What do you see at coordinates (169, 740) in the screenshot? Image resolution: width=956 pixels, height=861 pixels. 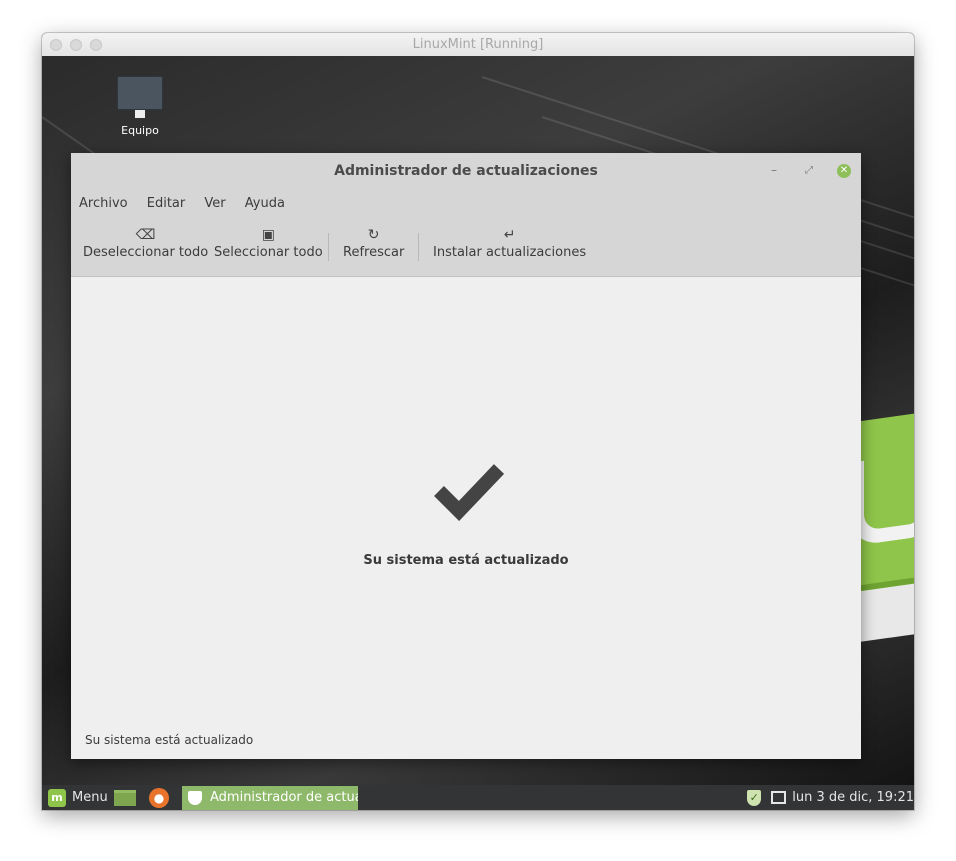 I see `status-bar-text: Su sistema está actualizado` at bounding box center [169, 740].